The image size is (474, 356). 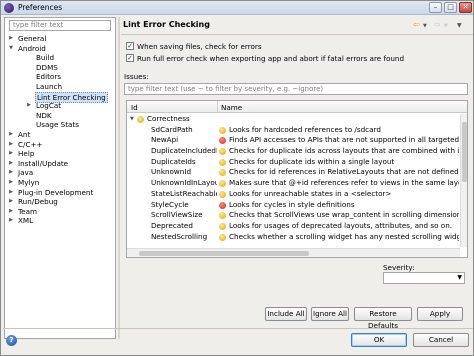 What do you see at coordinates (170, 204) in the screenshot?
I see `issue-id: StyleCycle` at bounding box center [170, 204].